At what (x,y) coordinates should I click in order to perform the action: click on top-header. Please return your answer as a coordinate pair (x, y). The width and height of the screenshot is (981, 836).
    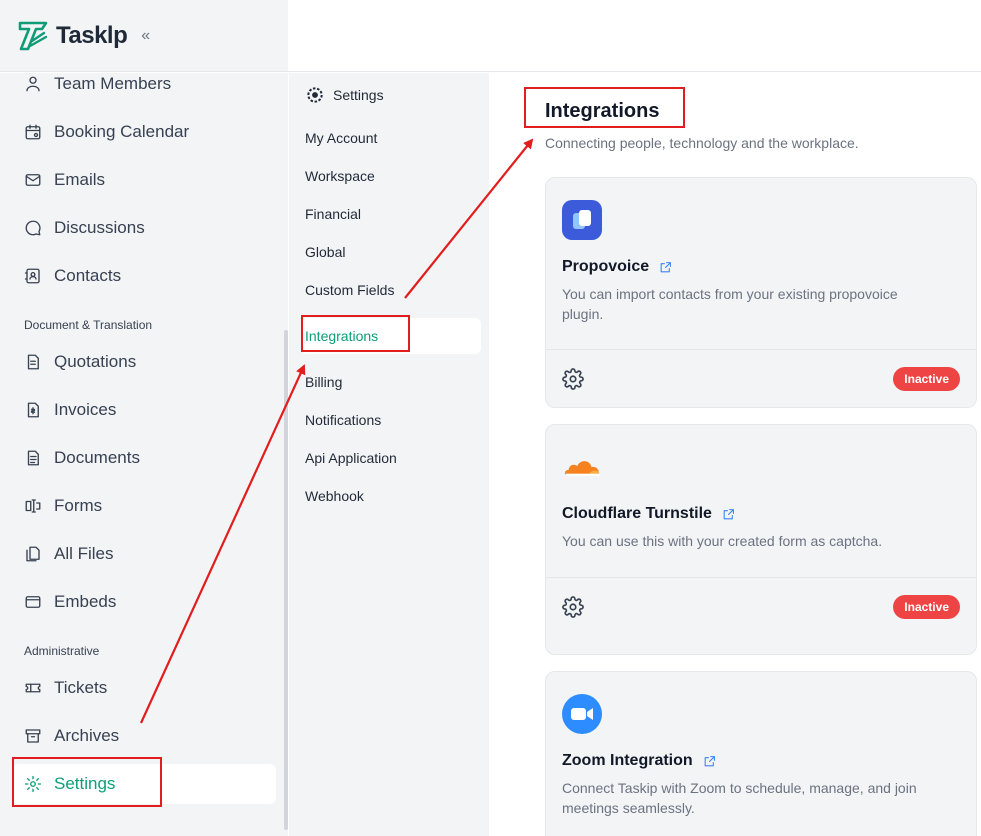
    Looking at the image, I should click on (634, 36).